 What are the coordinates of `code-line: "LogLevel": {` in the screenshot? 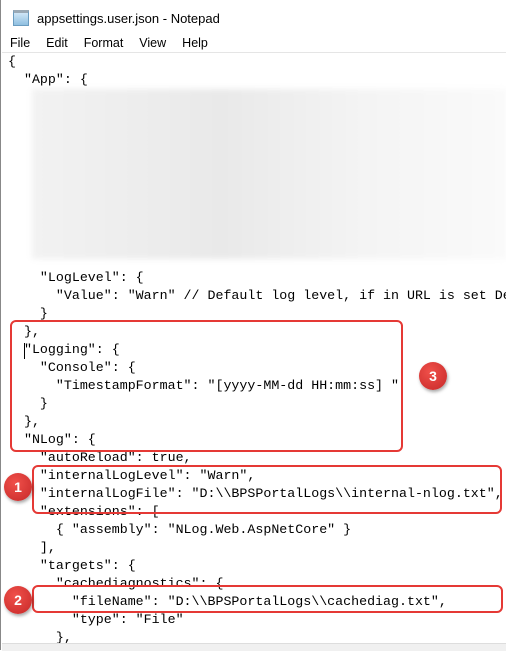 It's located at (76, 277).